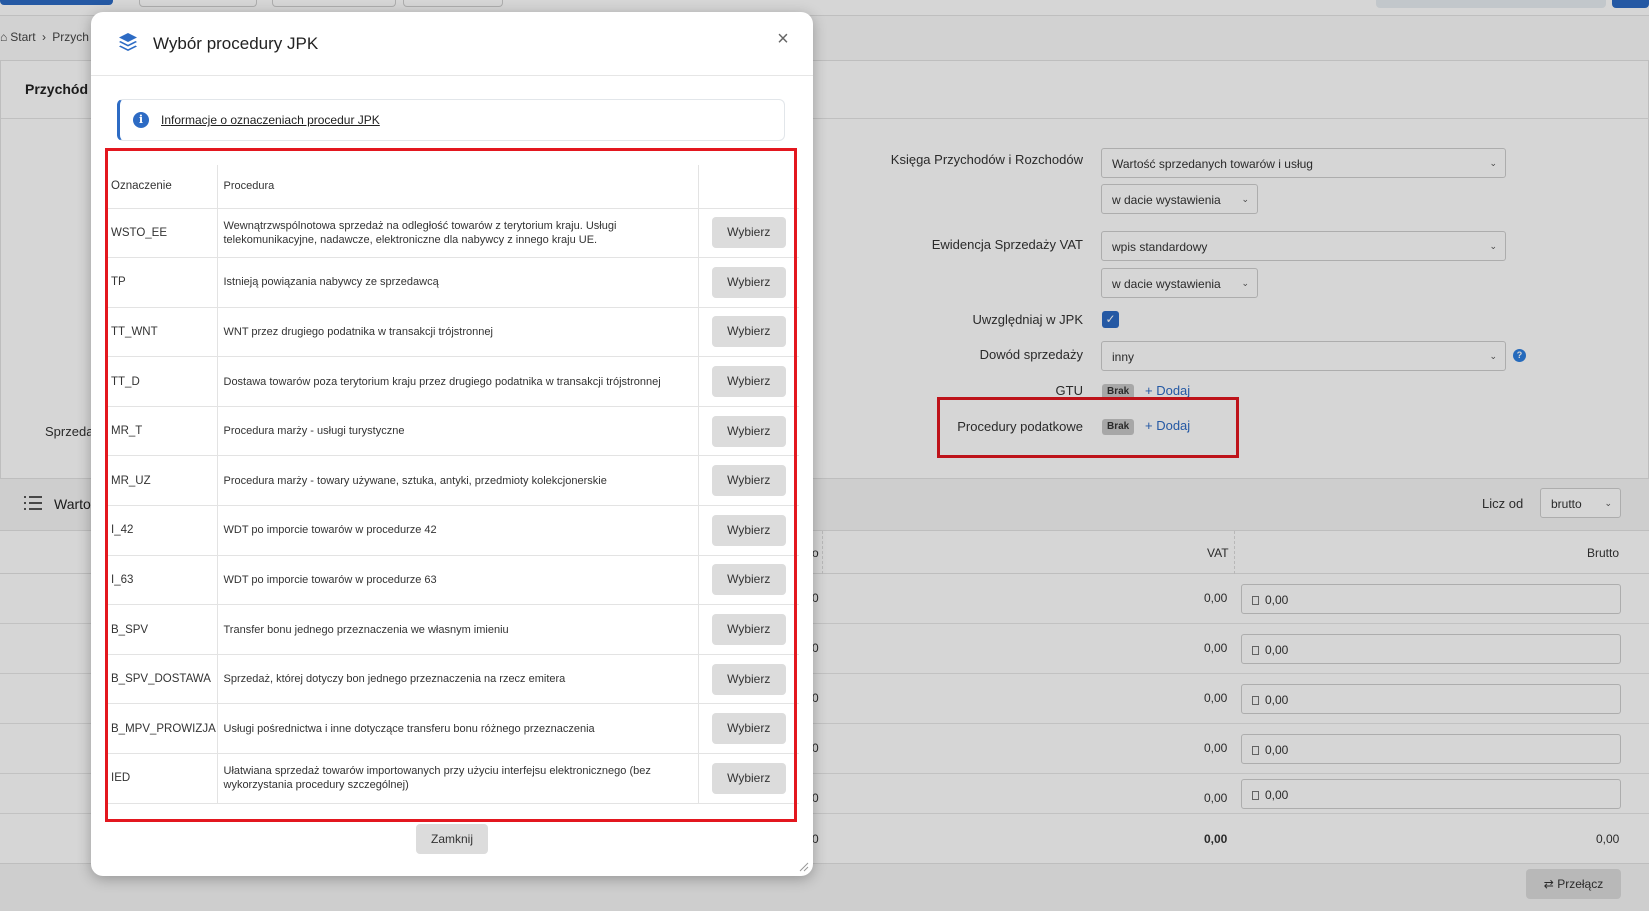  I want to click on stack-icon, so click(128, 42).